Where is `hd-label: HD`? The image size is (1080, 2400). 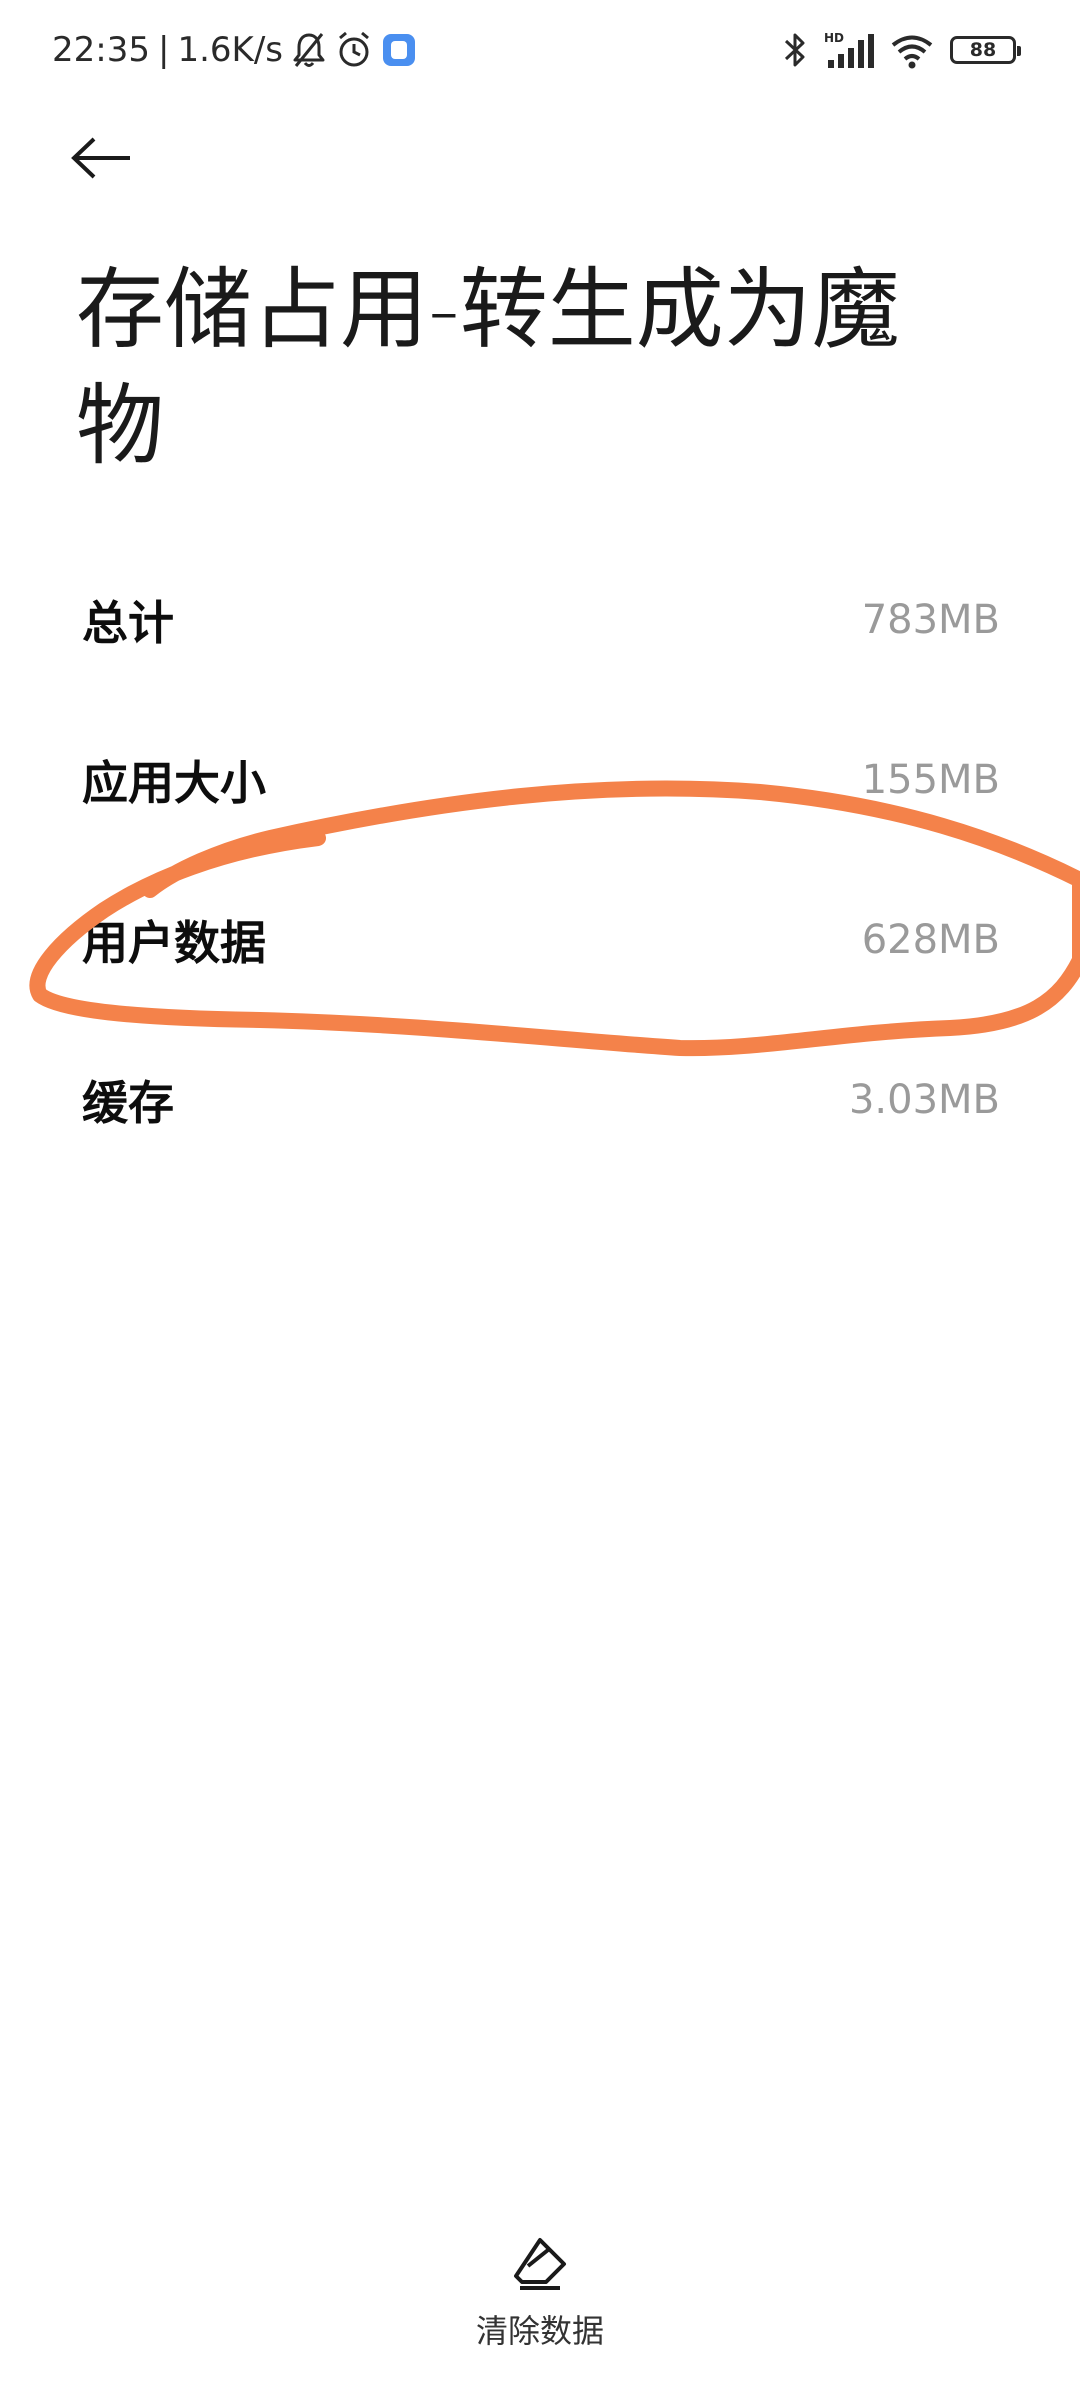 hd-label: HD is located at coordinates (834, 38).